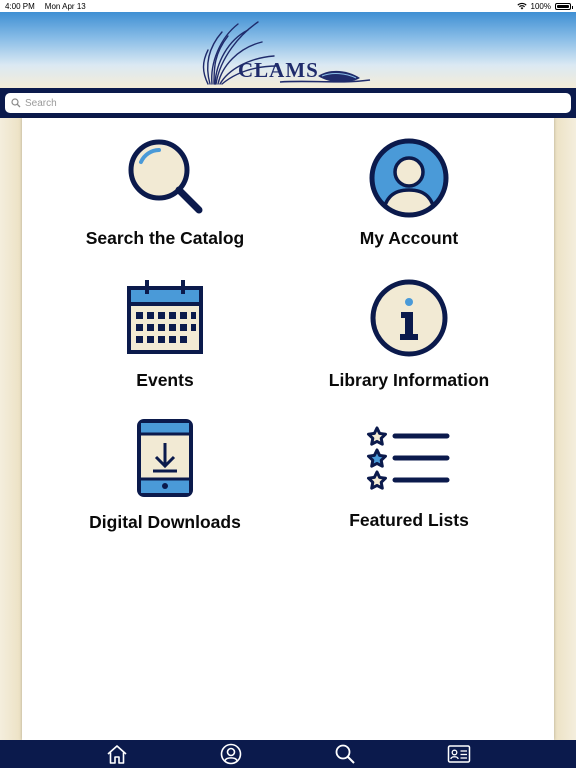 This screenshot has width=576, height=768. What do you see at coordinates (409, 520) in the screenshot?
I see `tile-label: Featured Lists` at bounding box center [409, 520].